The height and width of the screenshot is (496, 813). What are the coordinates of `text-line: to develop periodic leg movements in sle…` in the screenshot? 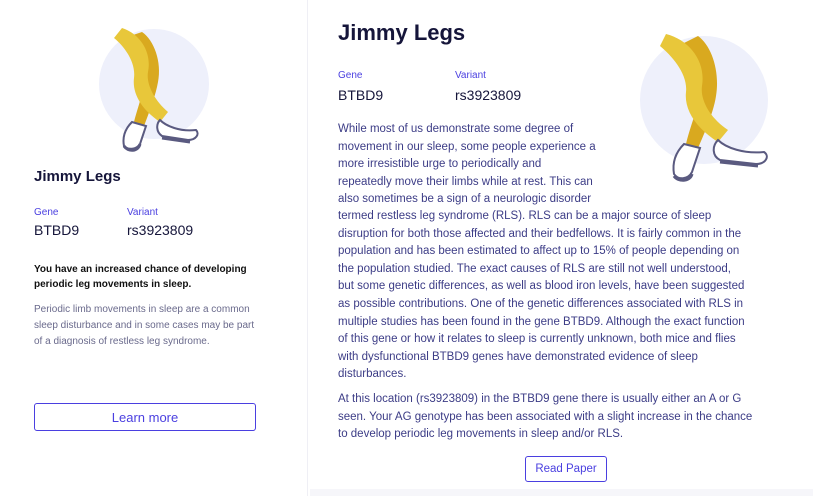 It's located at (481, 434).